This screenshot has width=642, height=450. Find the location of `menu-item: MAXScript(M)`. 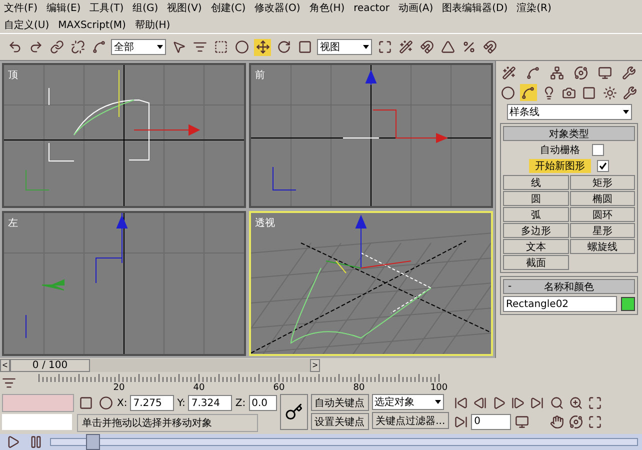

menu-item: MAXScript(M) is located at coordinates (92, 25).